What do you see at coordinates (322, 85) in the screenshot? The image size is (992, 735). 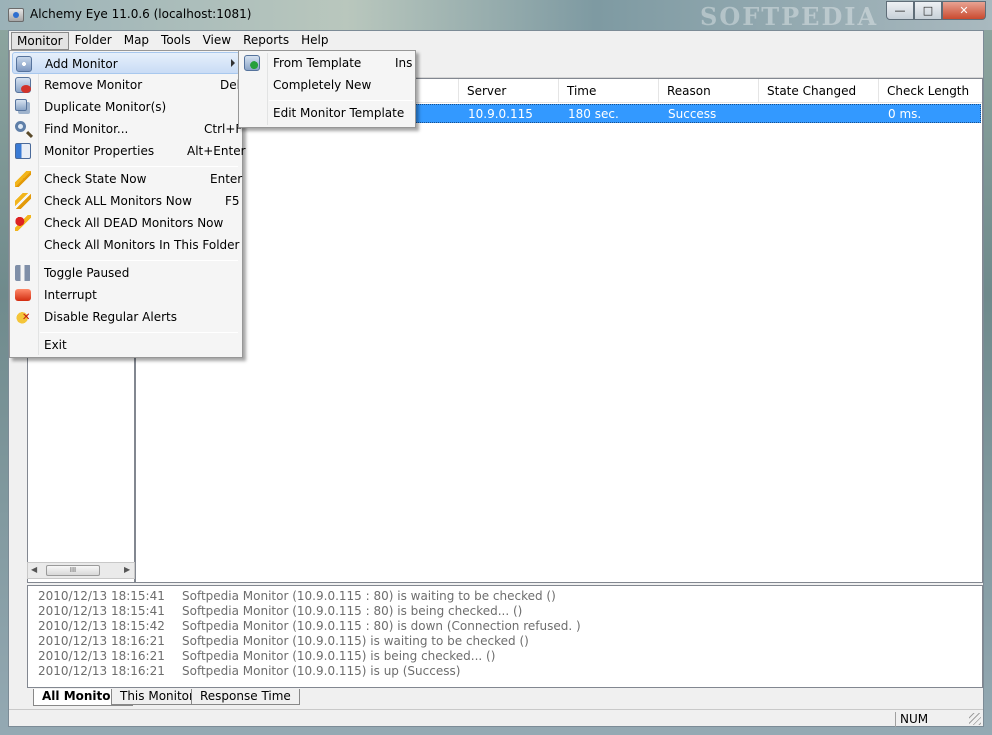 I see `menu-item-label: Completely New` at bounding box center [322, 85].